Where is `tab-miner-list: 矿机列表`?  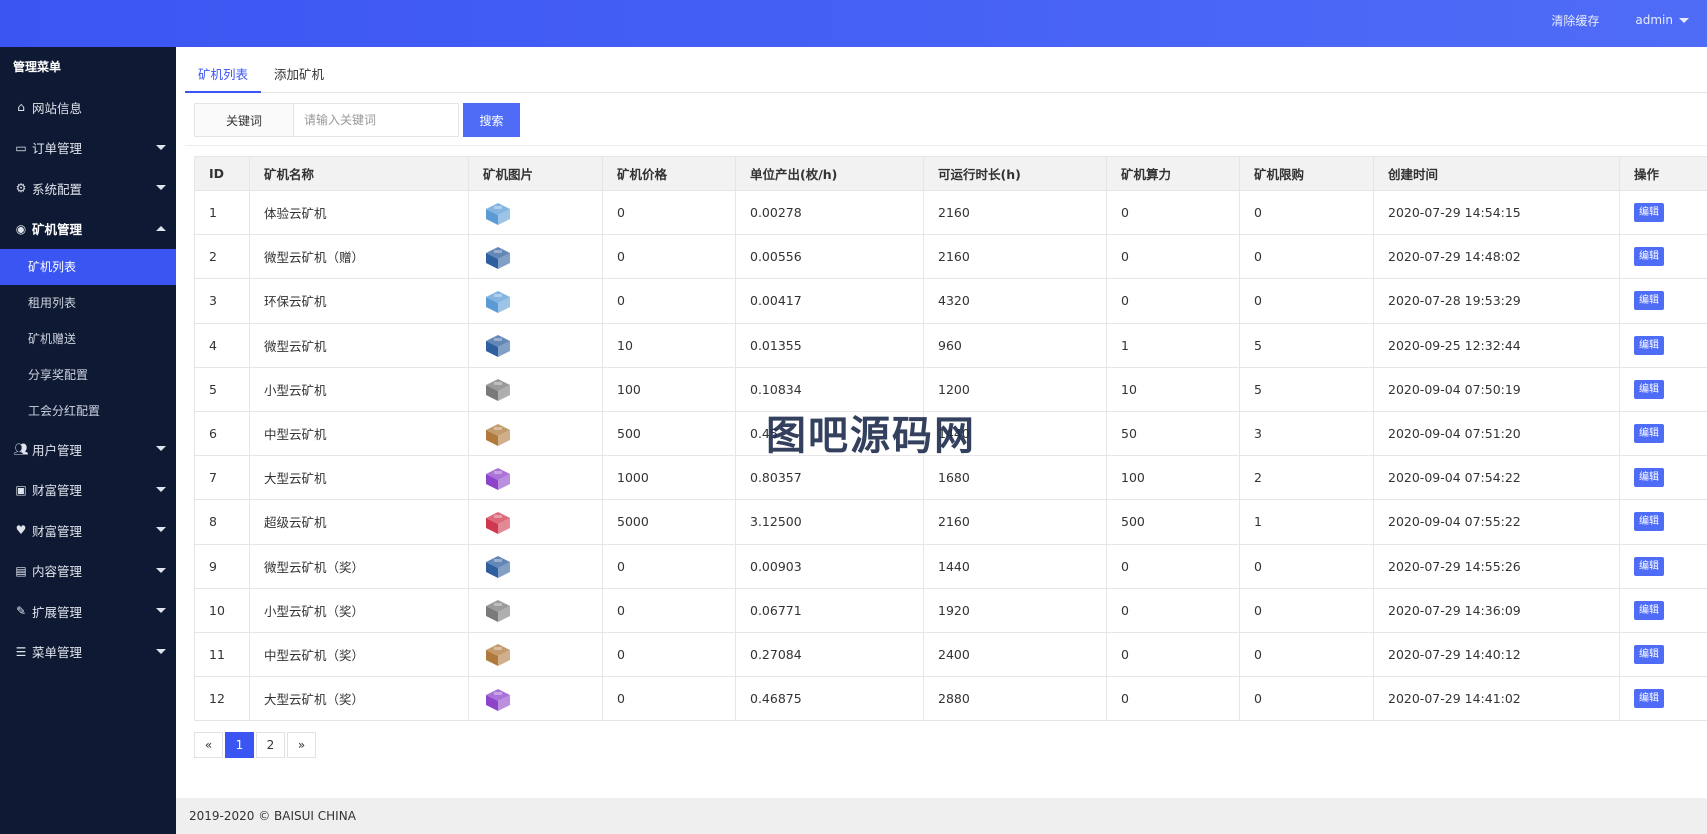
tab-miner-list: 矿机列表 is located at coordinates (223, 70).